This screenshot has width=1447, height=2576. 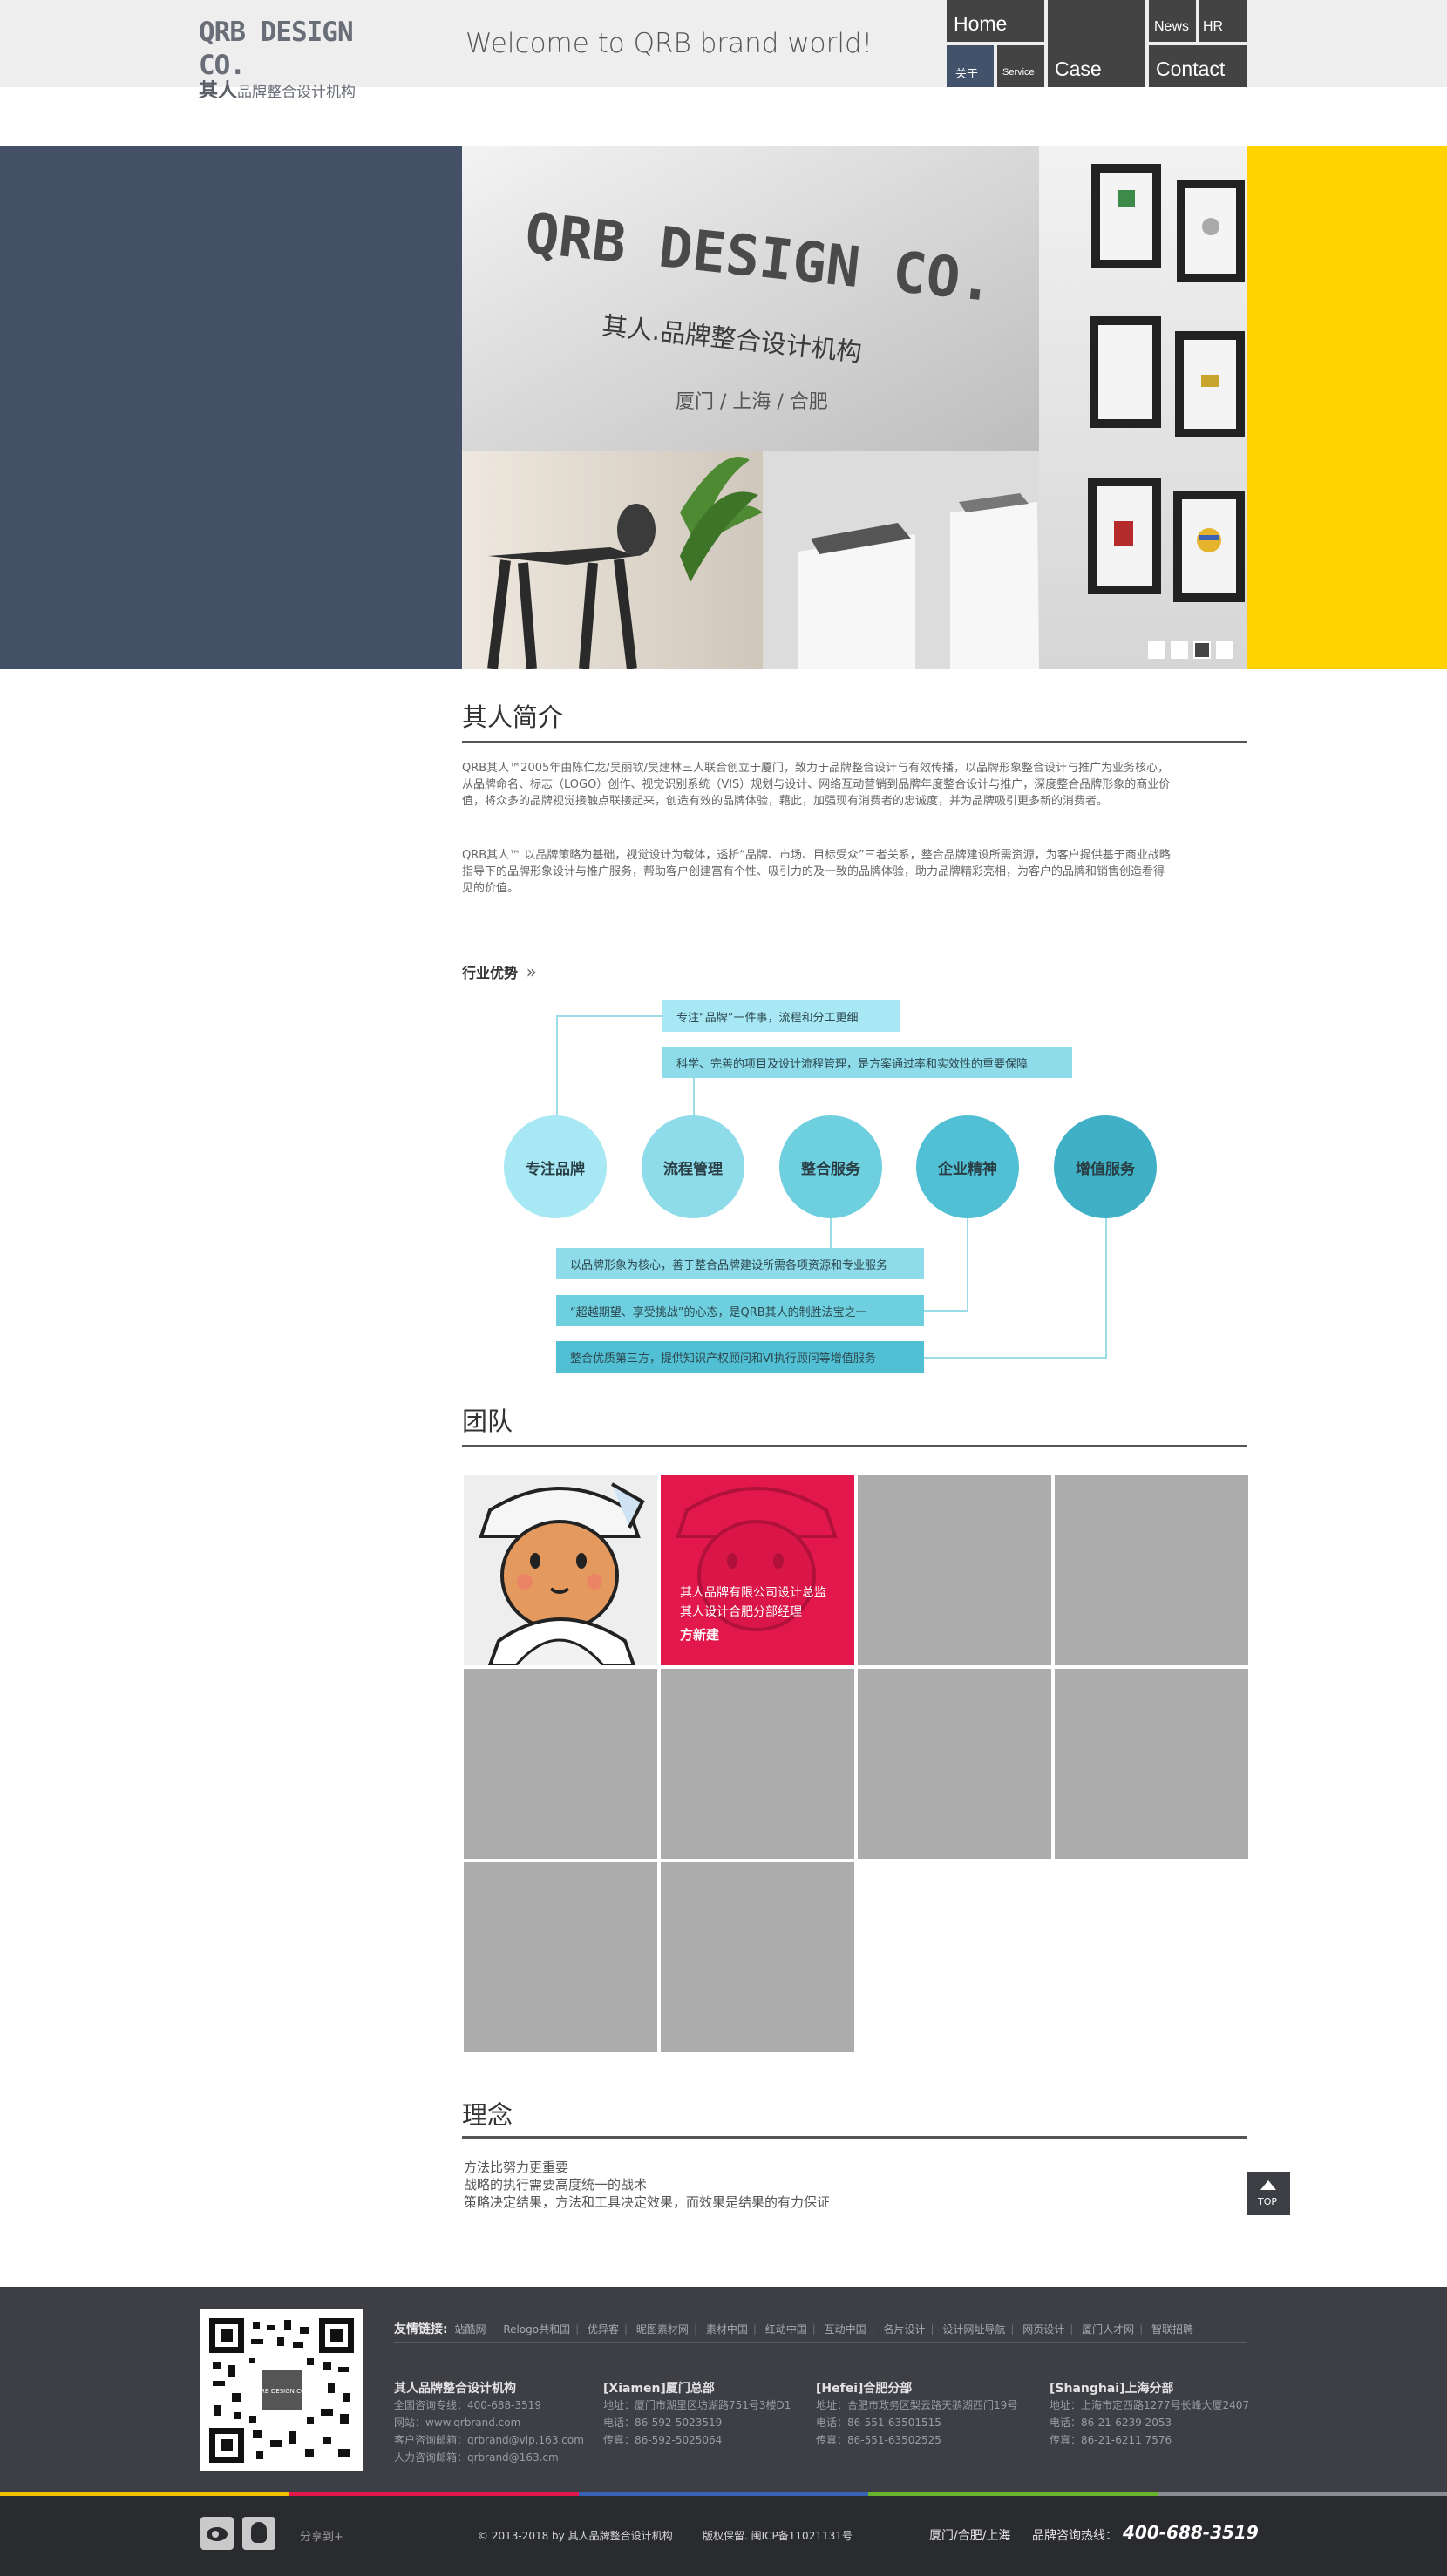 What do you see at coordinates (321, 2536) in the screenshot?
I see `share-link: 分享到+` at bounding box center [321, 2536].